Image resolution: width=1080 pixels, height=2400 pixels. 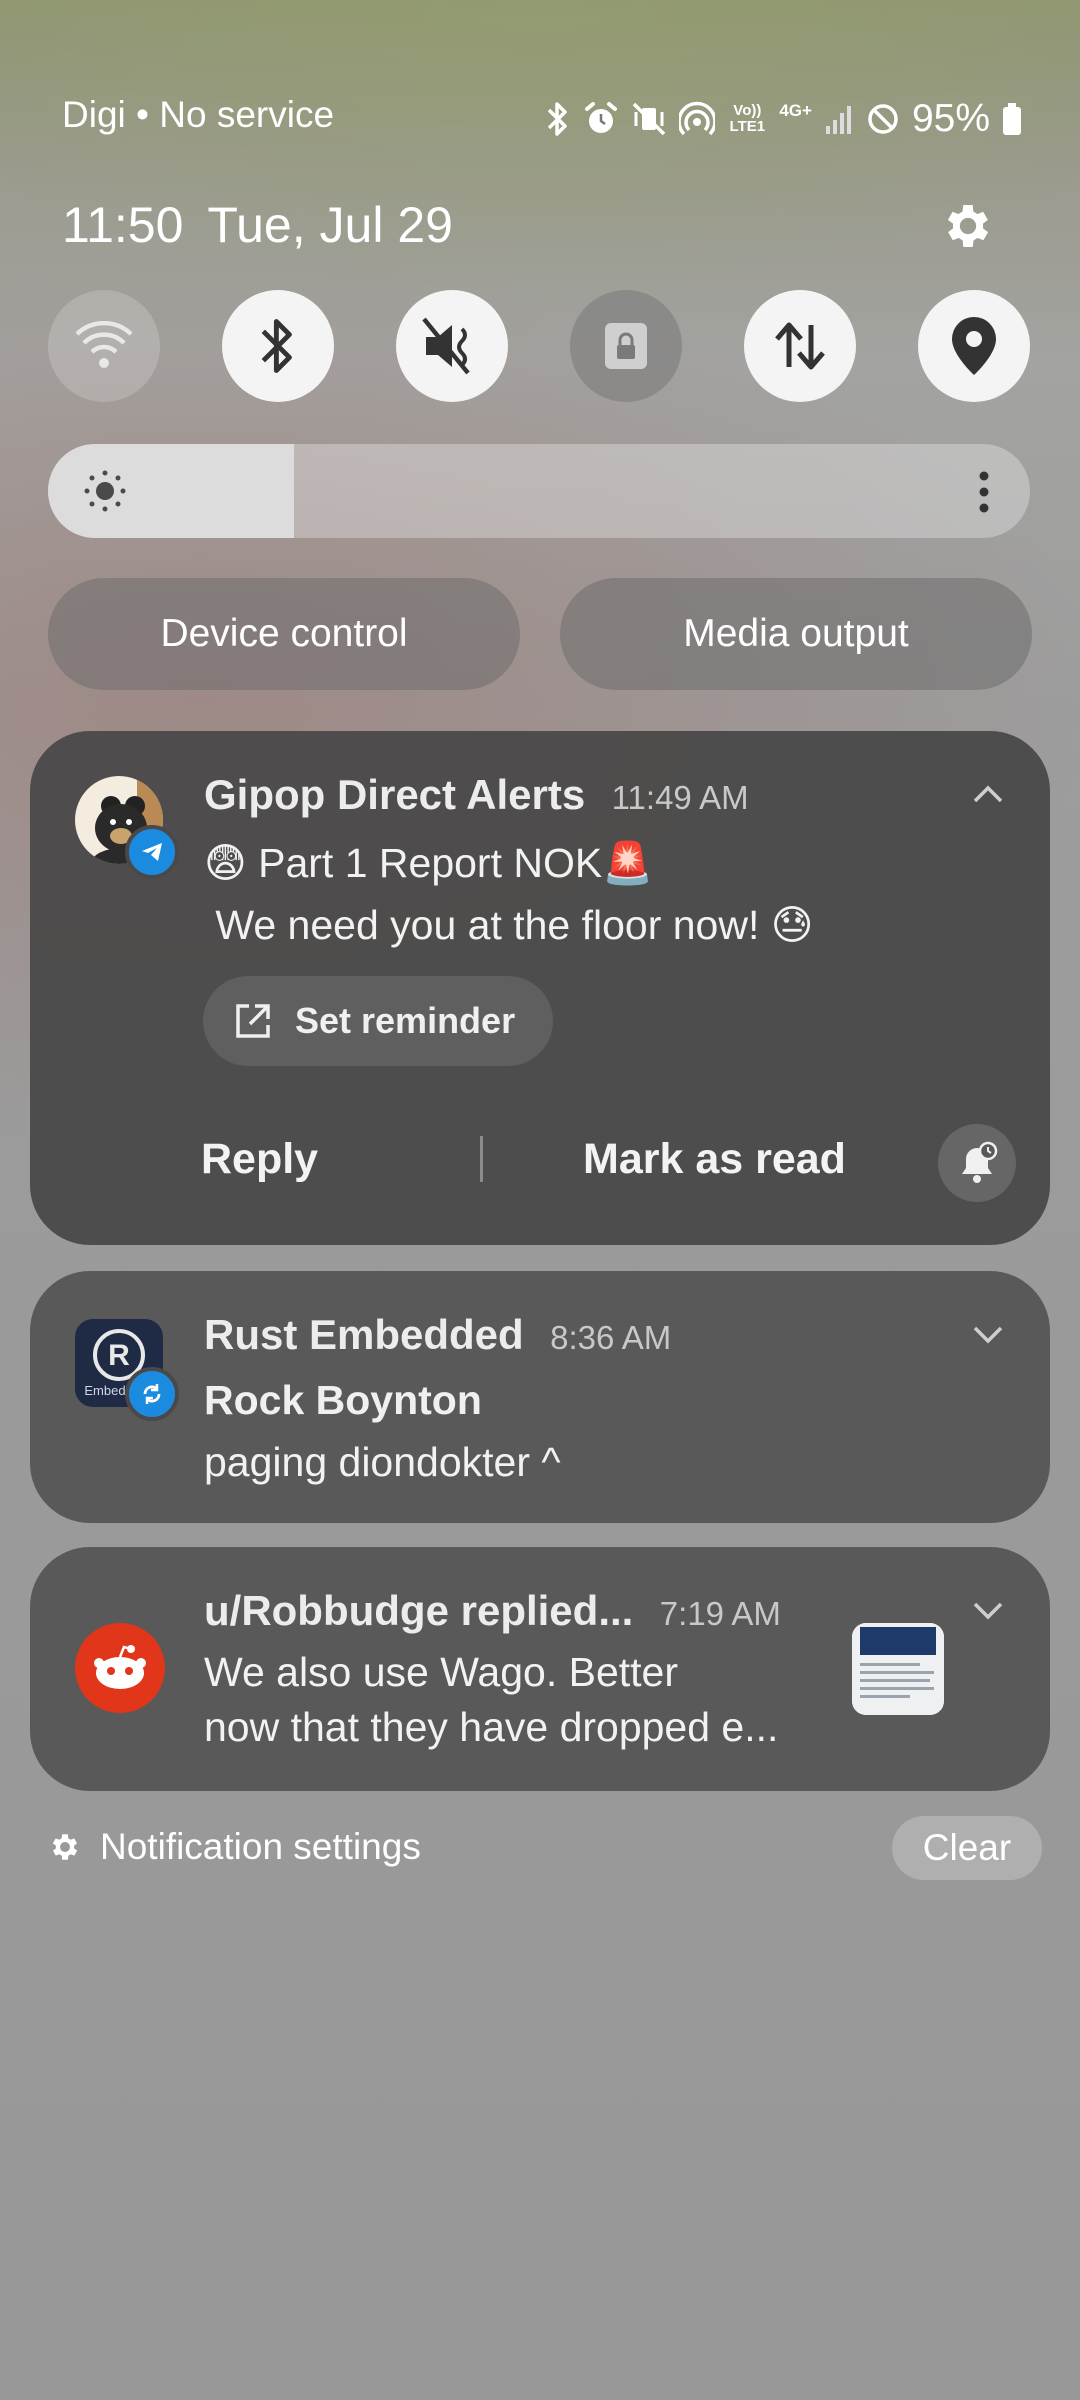 I want to click on set-reminder-button: Set reminder, so click(x=378, y=1021).